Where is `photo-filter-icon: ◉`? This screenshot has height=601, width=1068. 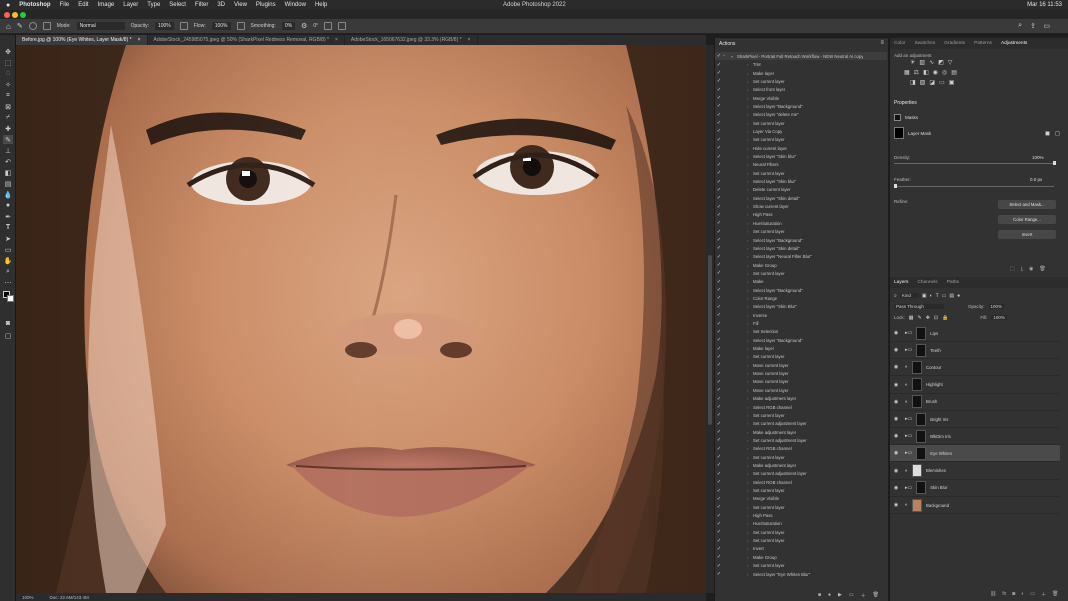
photo-filter-icon: ◉ is located at coordinates (935, 72).